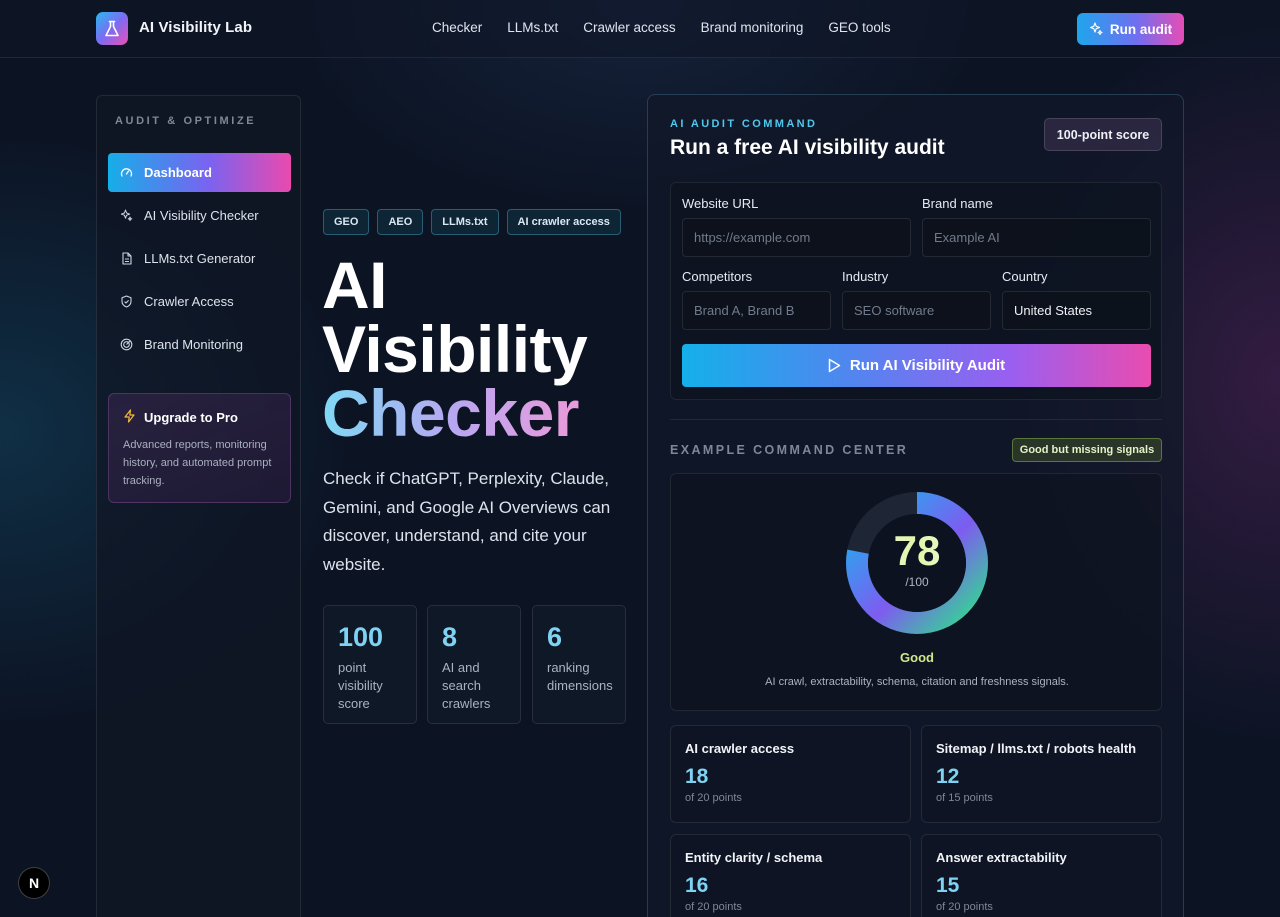 The height and width of the screenshot is (917, 1280). Describe the element at coordinates (752, 27) in the screenshot. I see `nav-link-brand-monitoring: Brand monitoring` at that location.